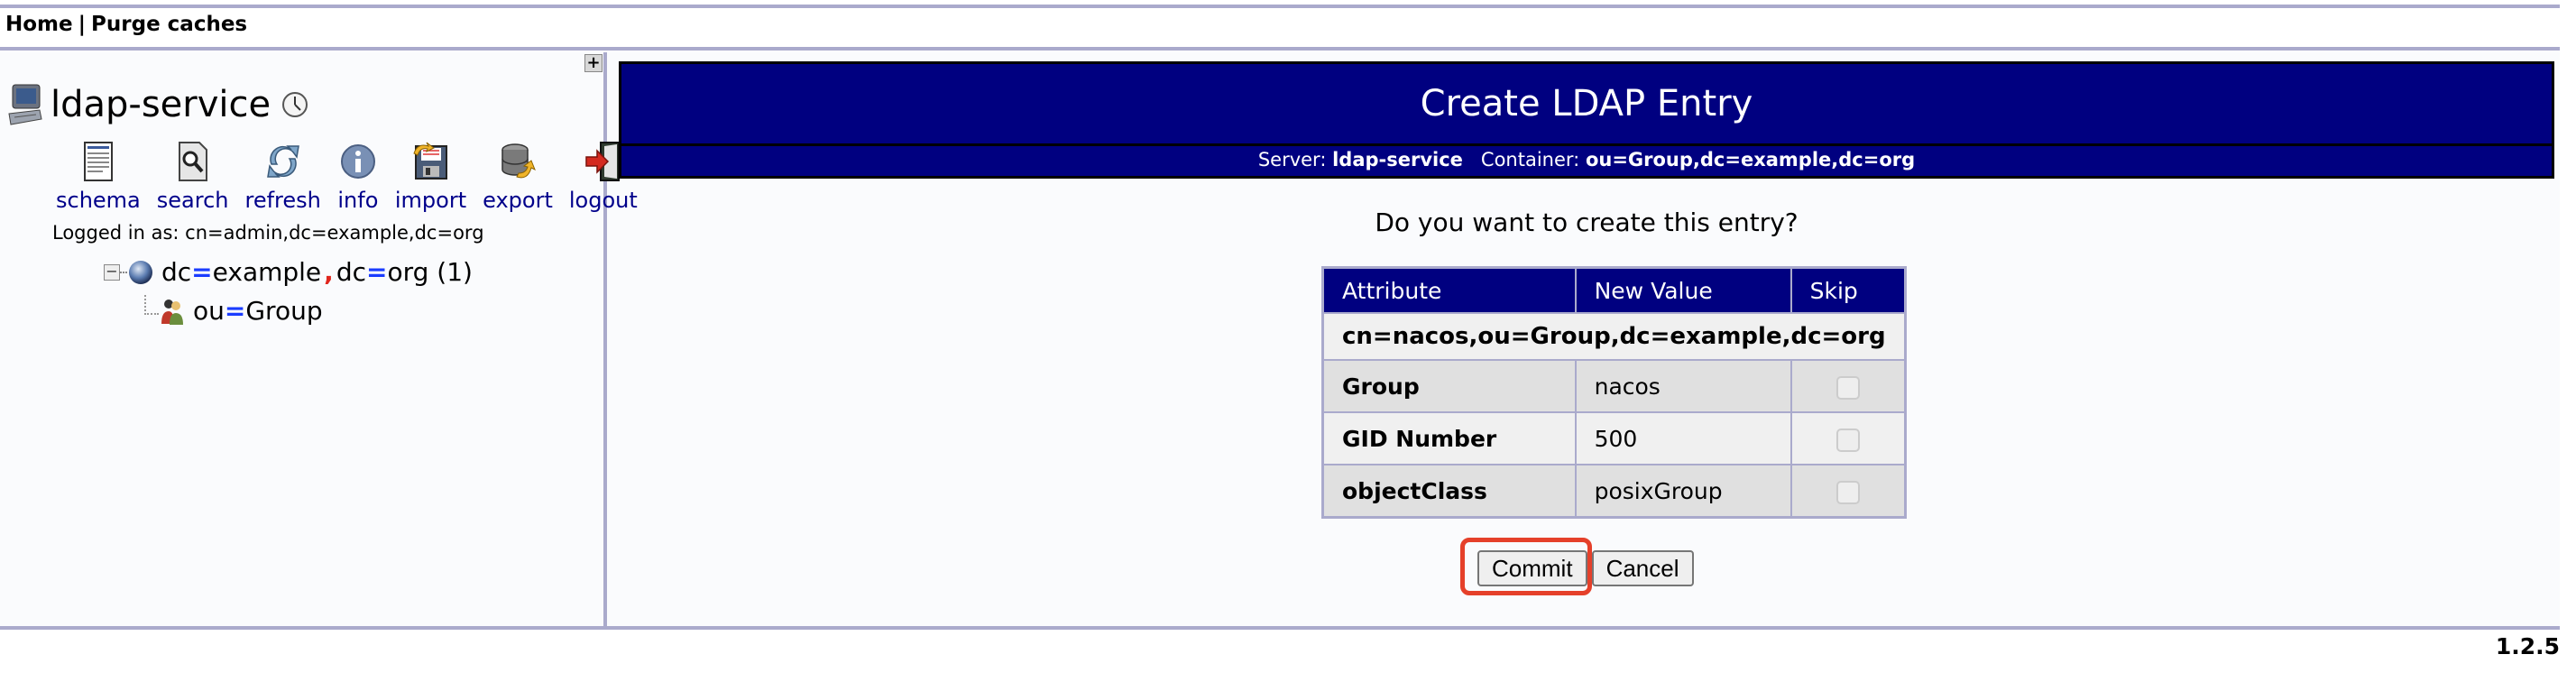 This screenshot has height=682, width=2576. Describe the element at coordinates (1683, 438) in the screenshot. I see `attribute-value: 500` at that location.